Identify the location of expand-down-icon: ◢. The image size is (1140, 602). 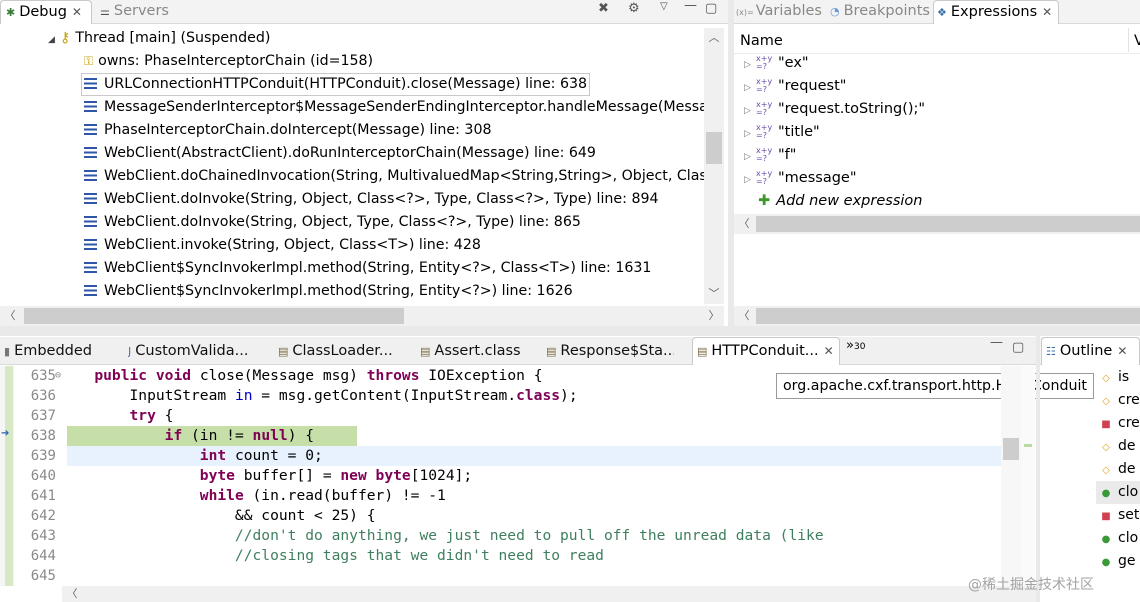
(51, 40).